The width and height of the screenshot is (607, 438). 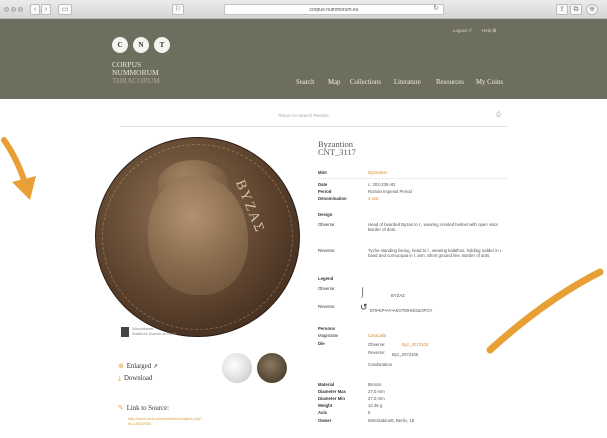 I want to click on left-arrow-shaft, so click(x=15, y=163).